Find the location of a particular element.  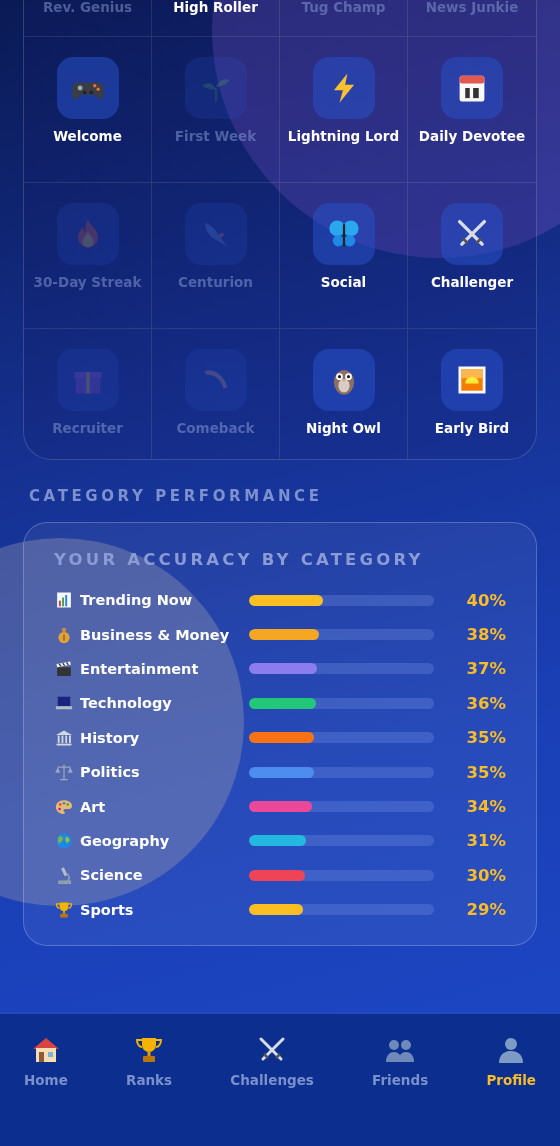

tab: Home is located at coordinates (46, 1061).